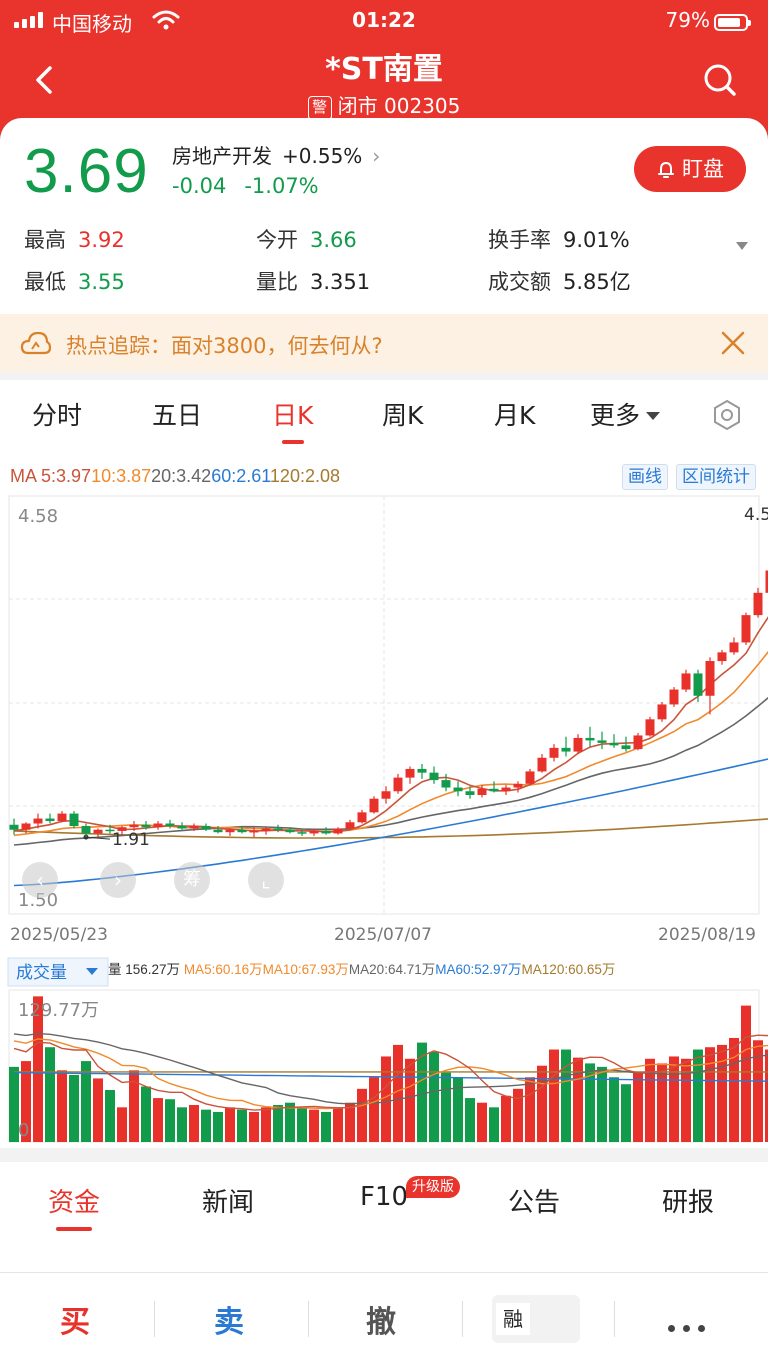  What do you see at coordinates (59, 935) in the screenshot?
I see `x-label-start: 2025/05/23` at bounding box center [59, 935].